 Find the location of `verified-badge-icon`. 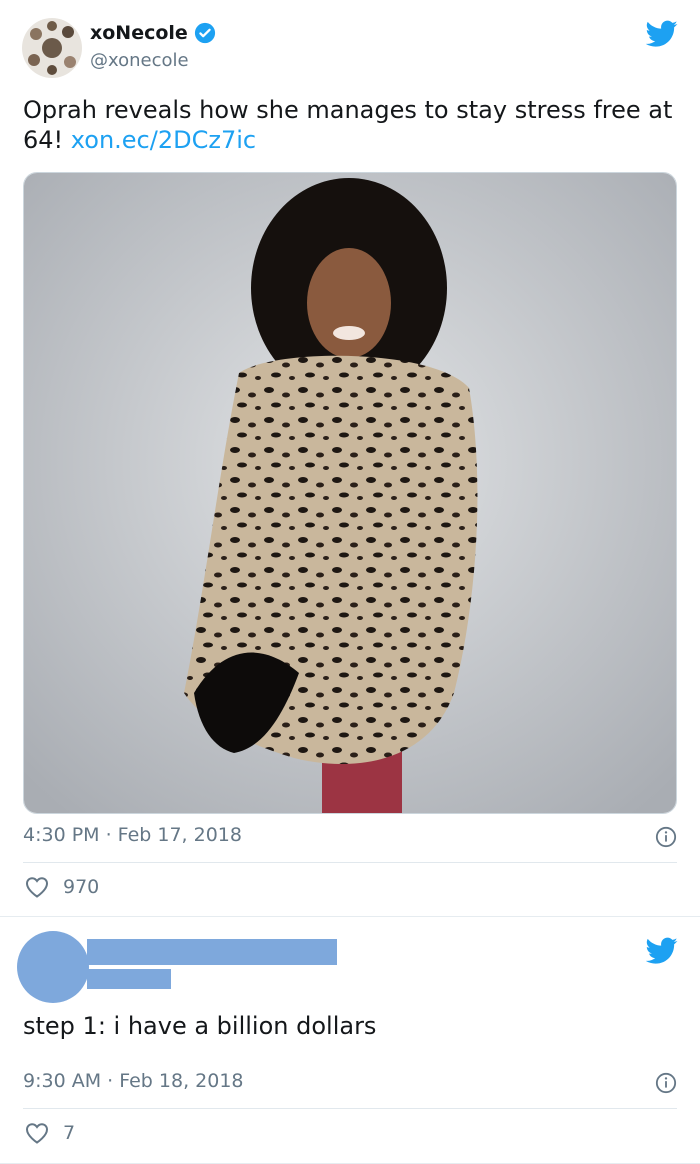

verified-badge-icon is located at coordinates (204, 33).